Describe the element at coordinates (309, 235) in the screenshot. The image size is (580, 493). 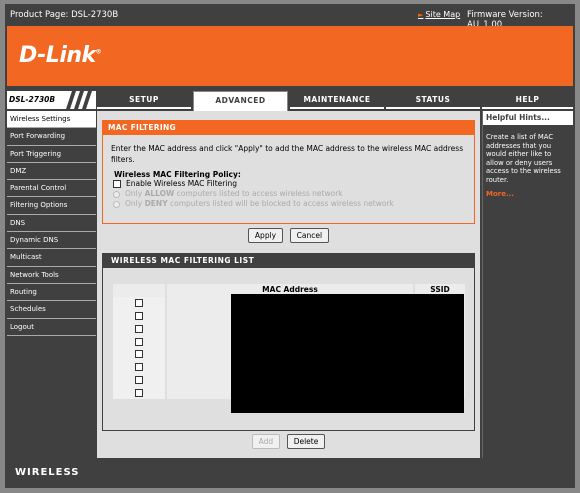
I see `cancel-button: Cancel` at that location.